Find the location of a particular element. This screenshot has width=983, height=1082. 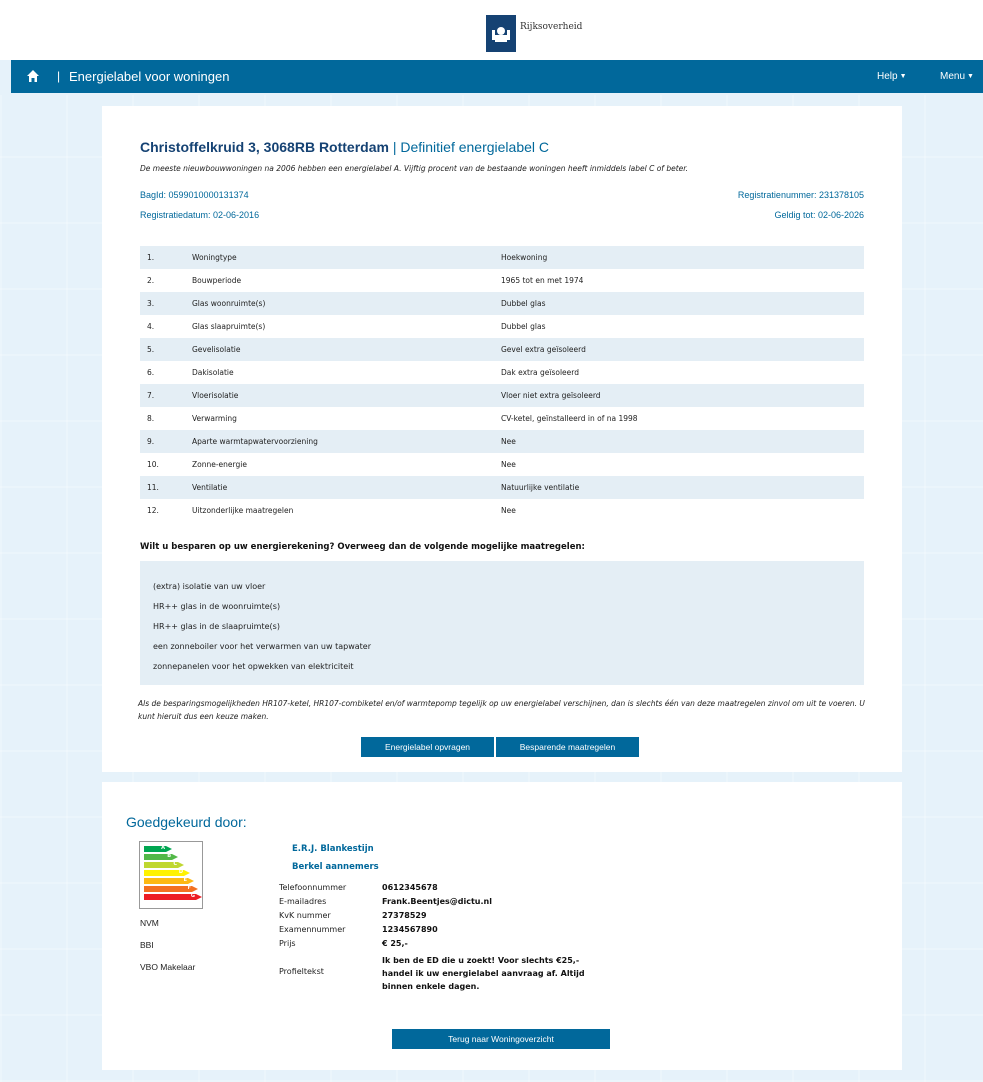

row-name: Woningtype is located at coordinates (214, 257).